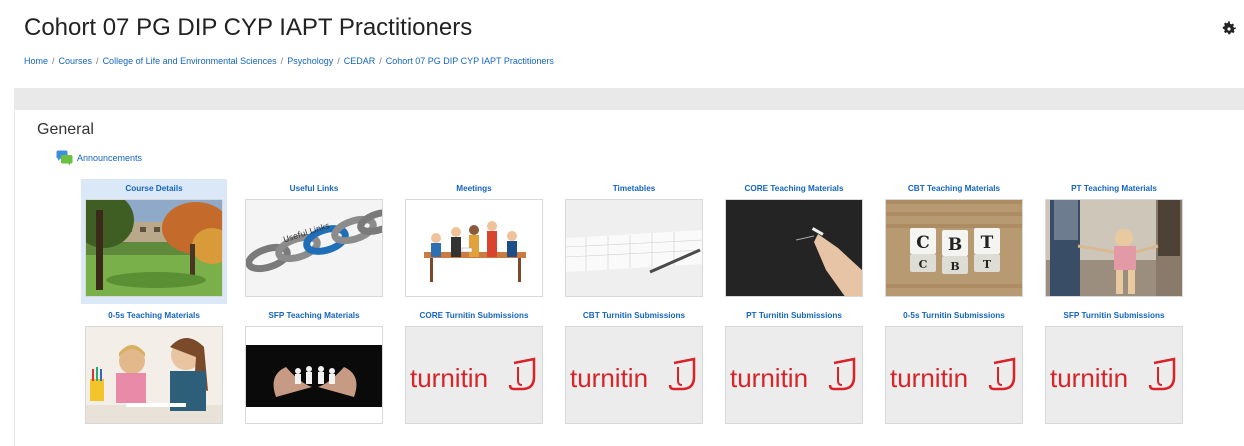 The width and height of the screenshot is (1244, 446). Describe the element at coordinates (794, 188) in the screenshot. I see `tile-label: CORE Teaching Materials` at that location.